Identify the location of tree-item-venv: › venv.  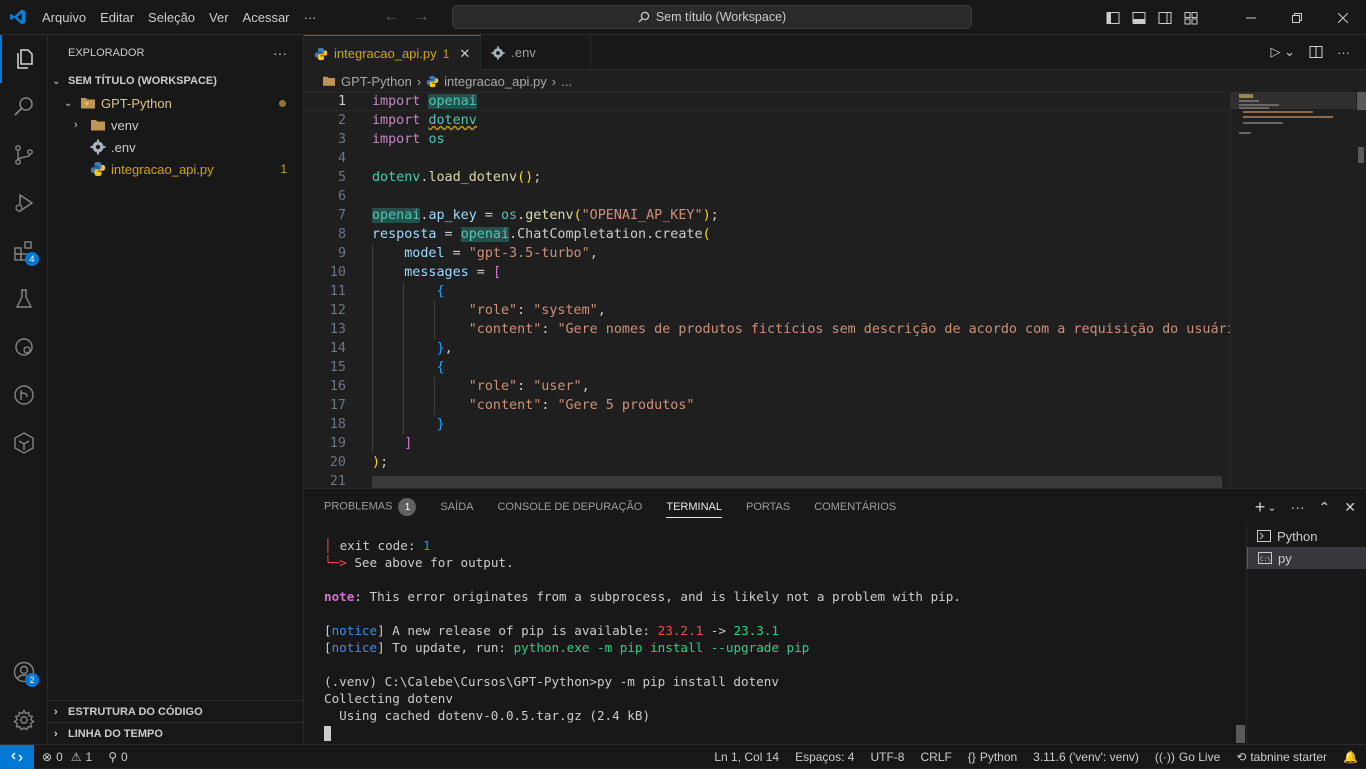
(175, 125).